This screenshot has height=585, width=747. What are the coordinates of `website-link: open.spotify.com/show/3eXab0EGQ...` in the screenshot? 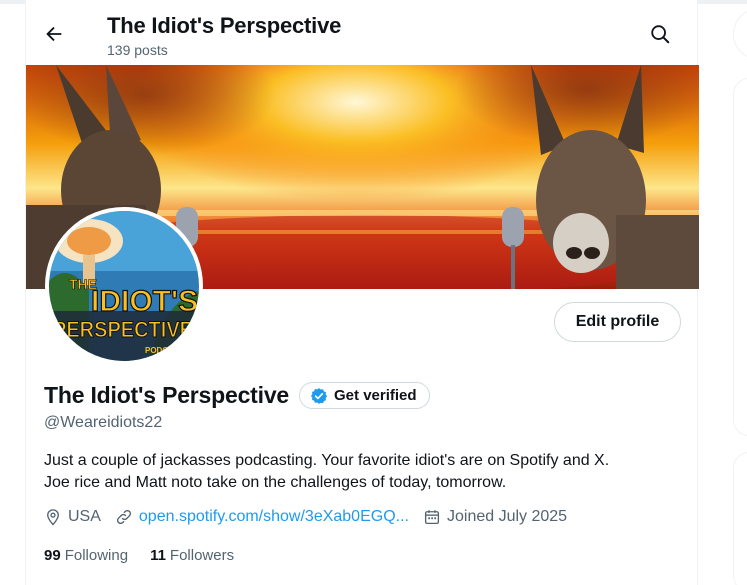 It's located at (274, 517).